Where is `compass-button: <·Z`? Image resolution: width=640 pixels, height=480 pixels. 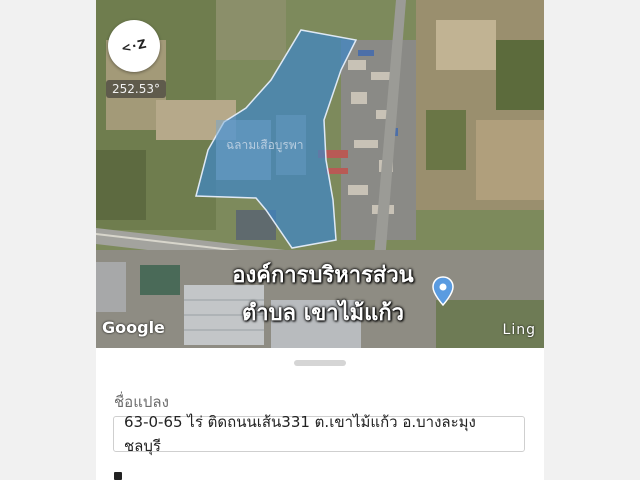
compass-button: <·Z is located at coordinates (134, 46).